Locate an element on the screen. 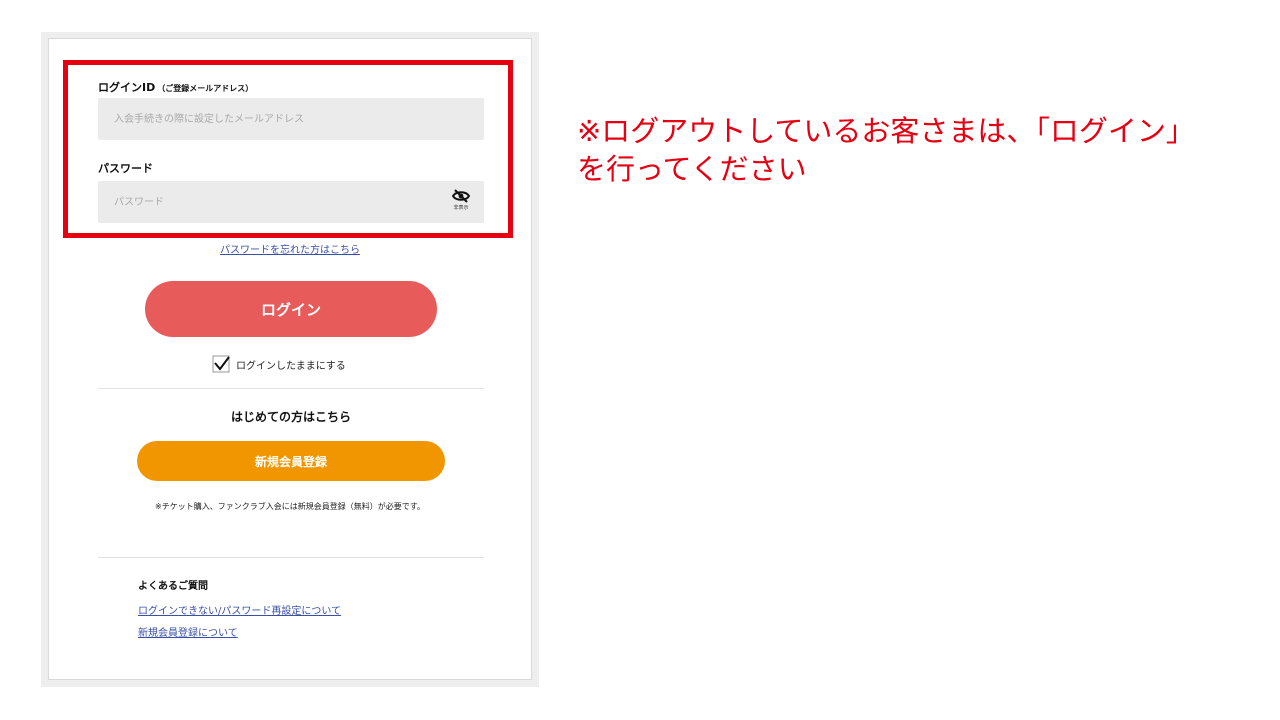  checkbox-checked-icon is located at coordinates (221, 364).